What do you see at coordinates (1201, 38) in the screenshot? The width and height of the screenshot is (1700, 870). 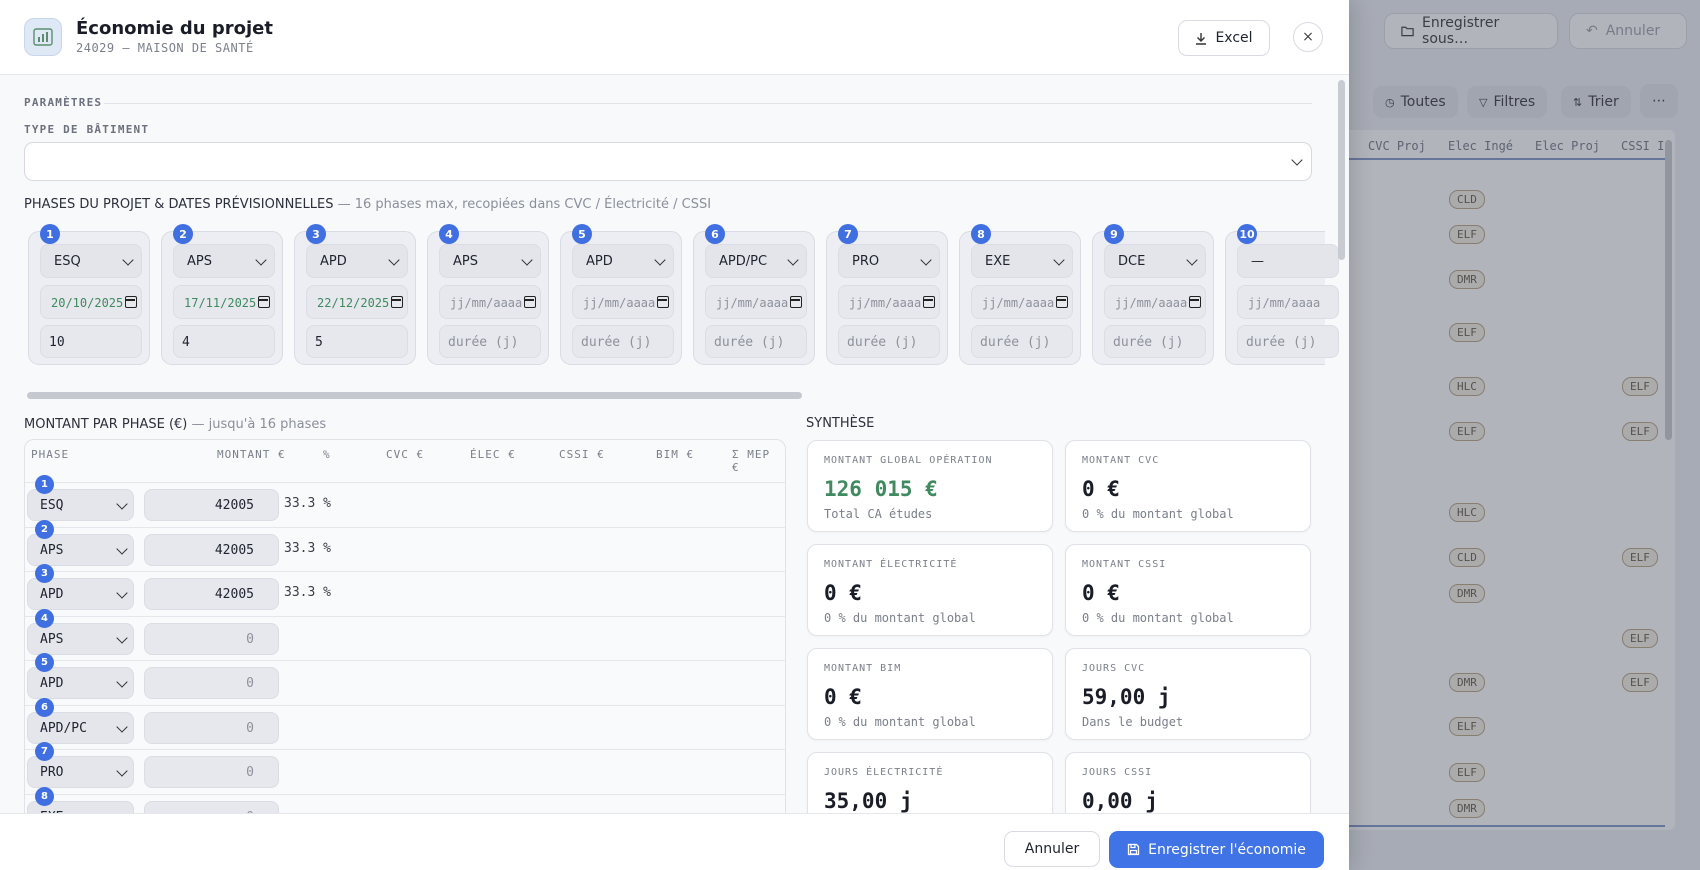 I see `download-icon` at bounding box center [1201, 38].